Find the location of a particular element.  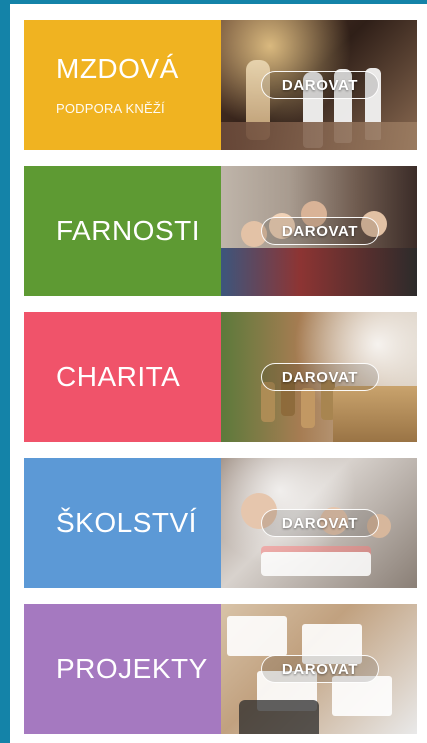

donate-button-skolstvi: DAROVAT is located at coordinates (320, 523).